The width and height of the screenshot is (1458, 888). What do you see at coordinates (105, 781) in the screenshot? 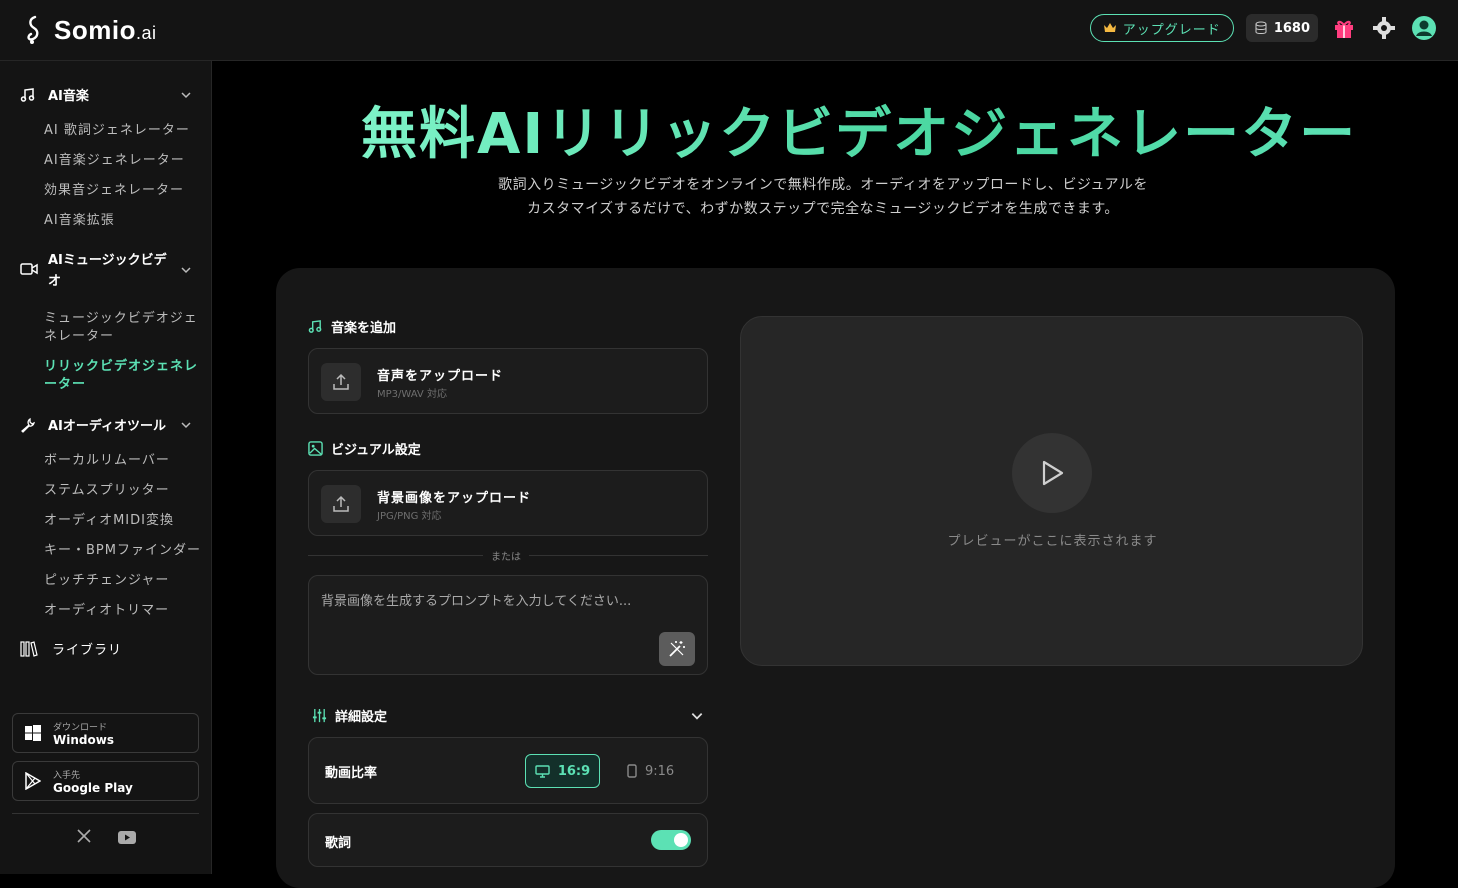
I see `download-google-play-button: 入手先 Google Play` at bounding box center [105, 781].